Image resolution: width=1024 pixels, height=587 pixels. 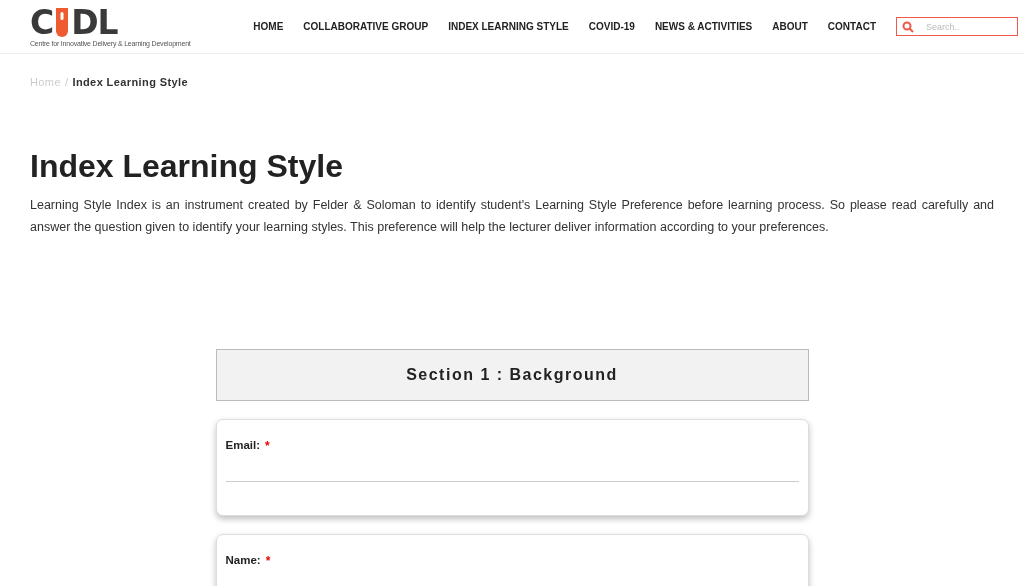 I want to click on search-box: Search.., so click(x=957, y=26).